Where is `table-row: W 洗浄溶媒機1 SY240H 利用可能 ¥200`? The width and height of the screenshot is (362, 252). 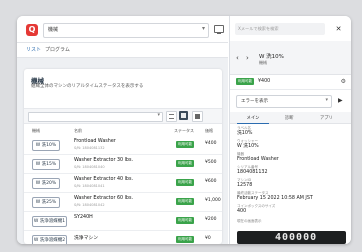 table-row: W 洗浄溶媒機1 SY240H 利用可能 ¥200 is located at coordinates (123, 221).